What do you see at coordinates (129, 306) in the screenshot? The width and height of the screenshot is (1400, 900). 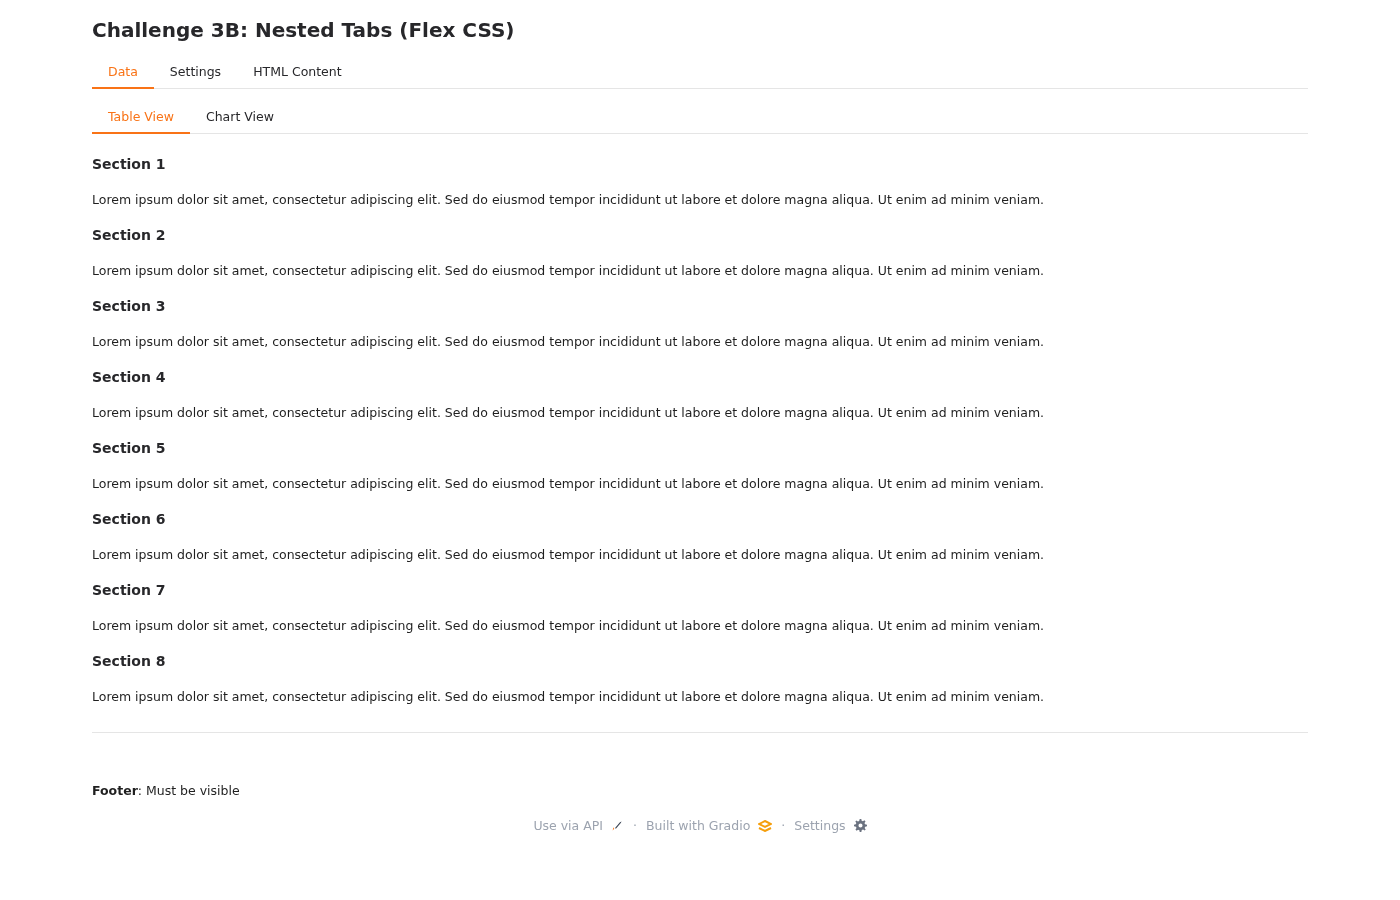 I see `section-heading: Section 3` at bounding box center [129, 306].